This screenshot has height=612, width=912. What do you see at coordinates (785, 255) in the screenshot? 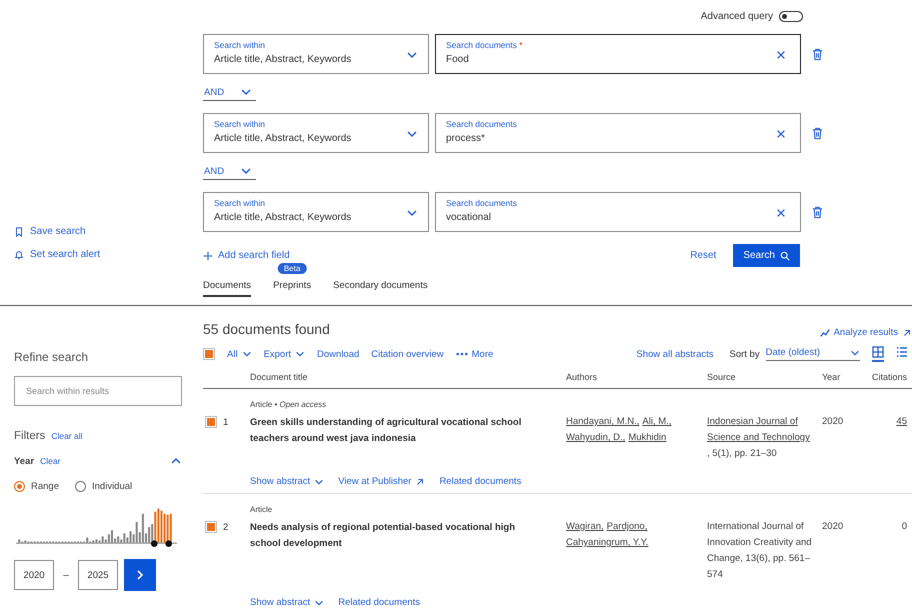
I see `search-icon` at bounding box center [785, 255].